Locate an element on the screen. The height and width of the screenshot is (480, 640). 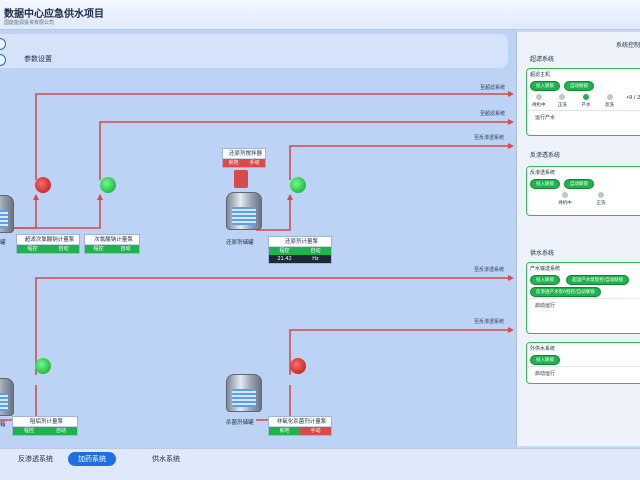
tank-left-top-label: 罐 is located at coordinates (3, 243).